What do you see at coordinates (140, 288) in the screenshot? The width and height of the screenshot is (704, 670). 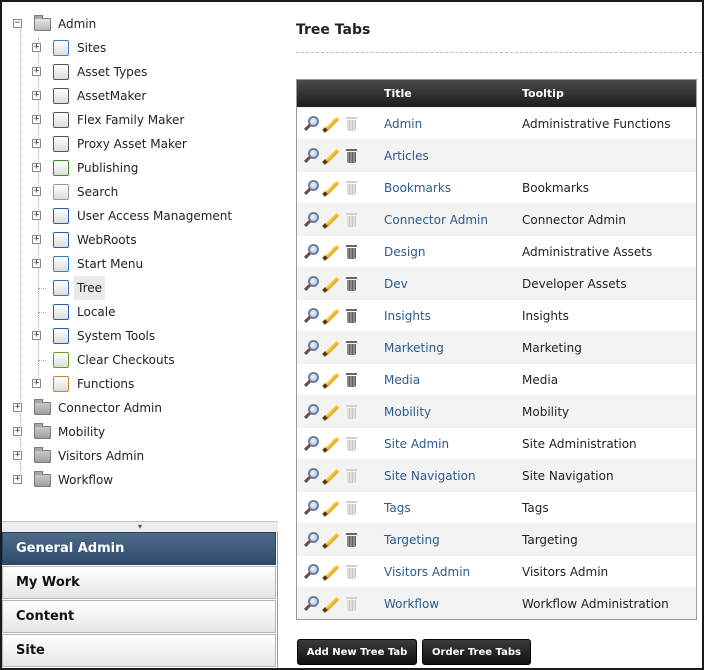 I see `tree-node: Tree` at bounding box center [140, 288].